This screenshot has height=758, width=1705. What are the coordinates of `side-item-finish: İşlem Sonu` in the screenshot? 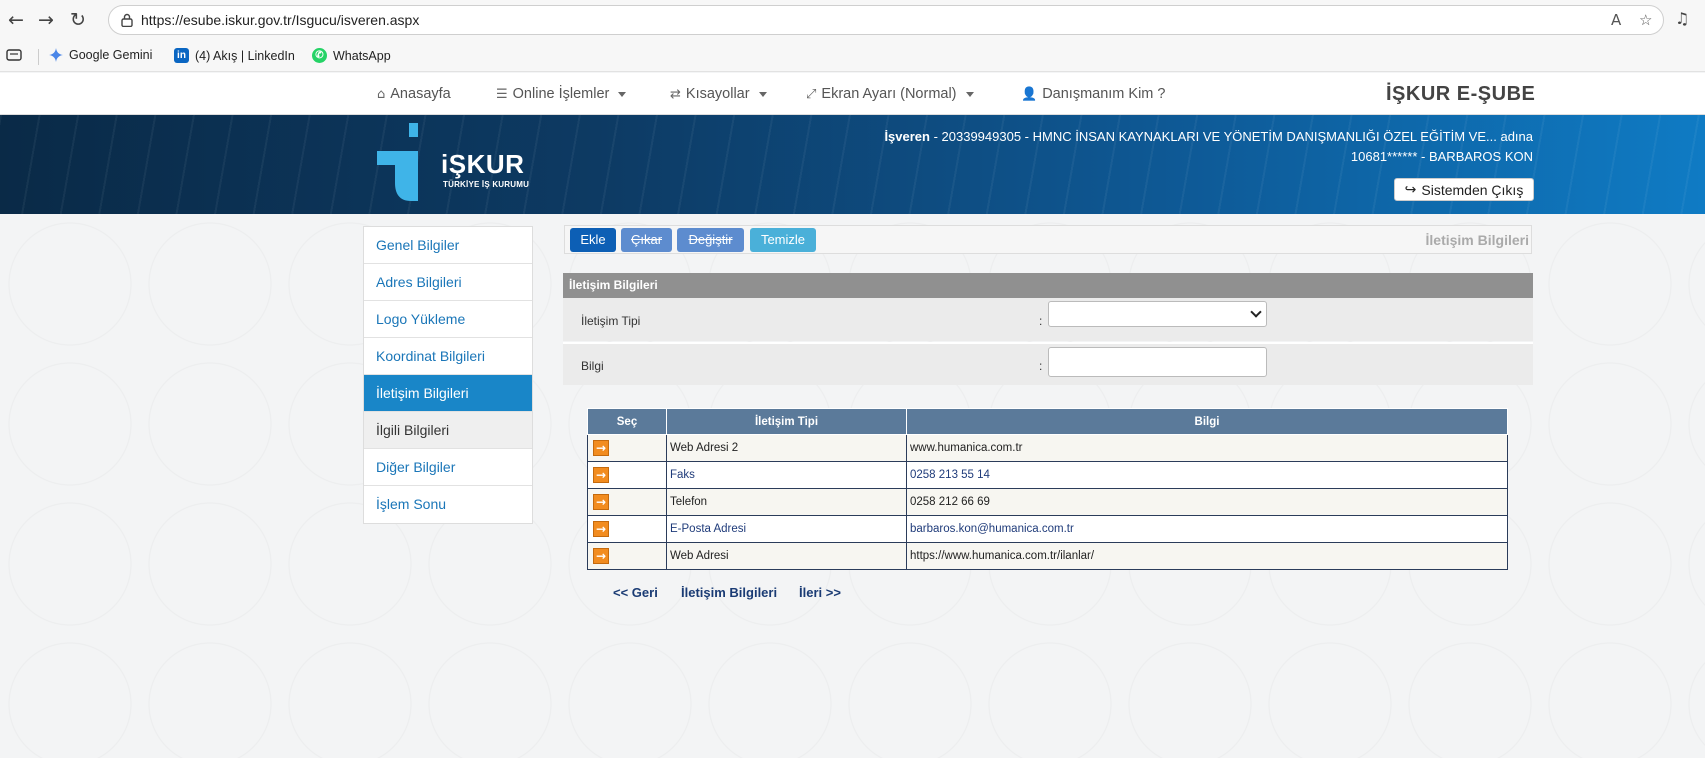 It's located at (448, 504).